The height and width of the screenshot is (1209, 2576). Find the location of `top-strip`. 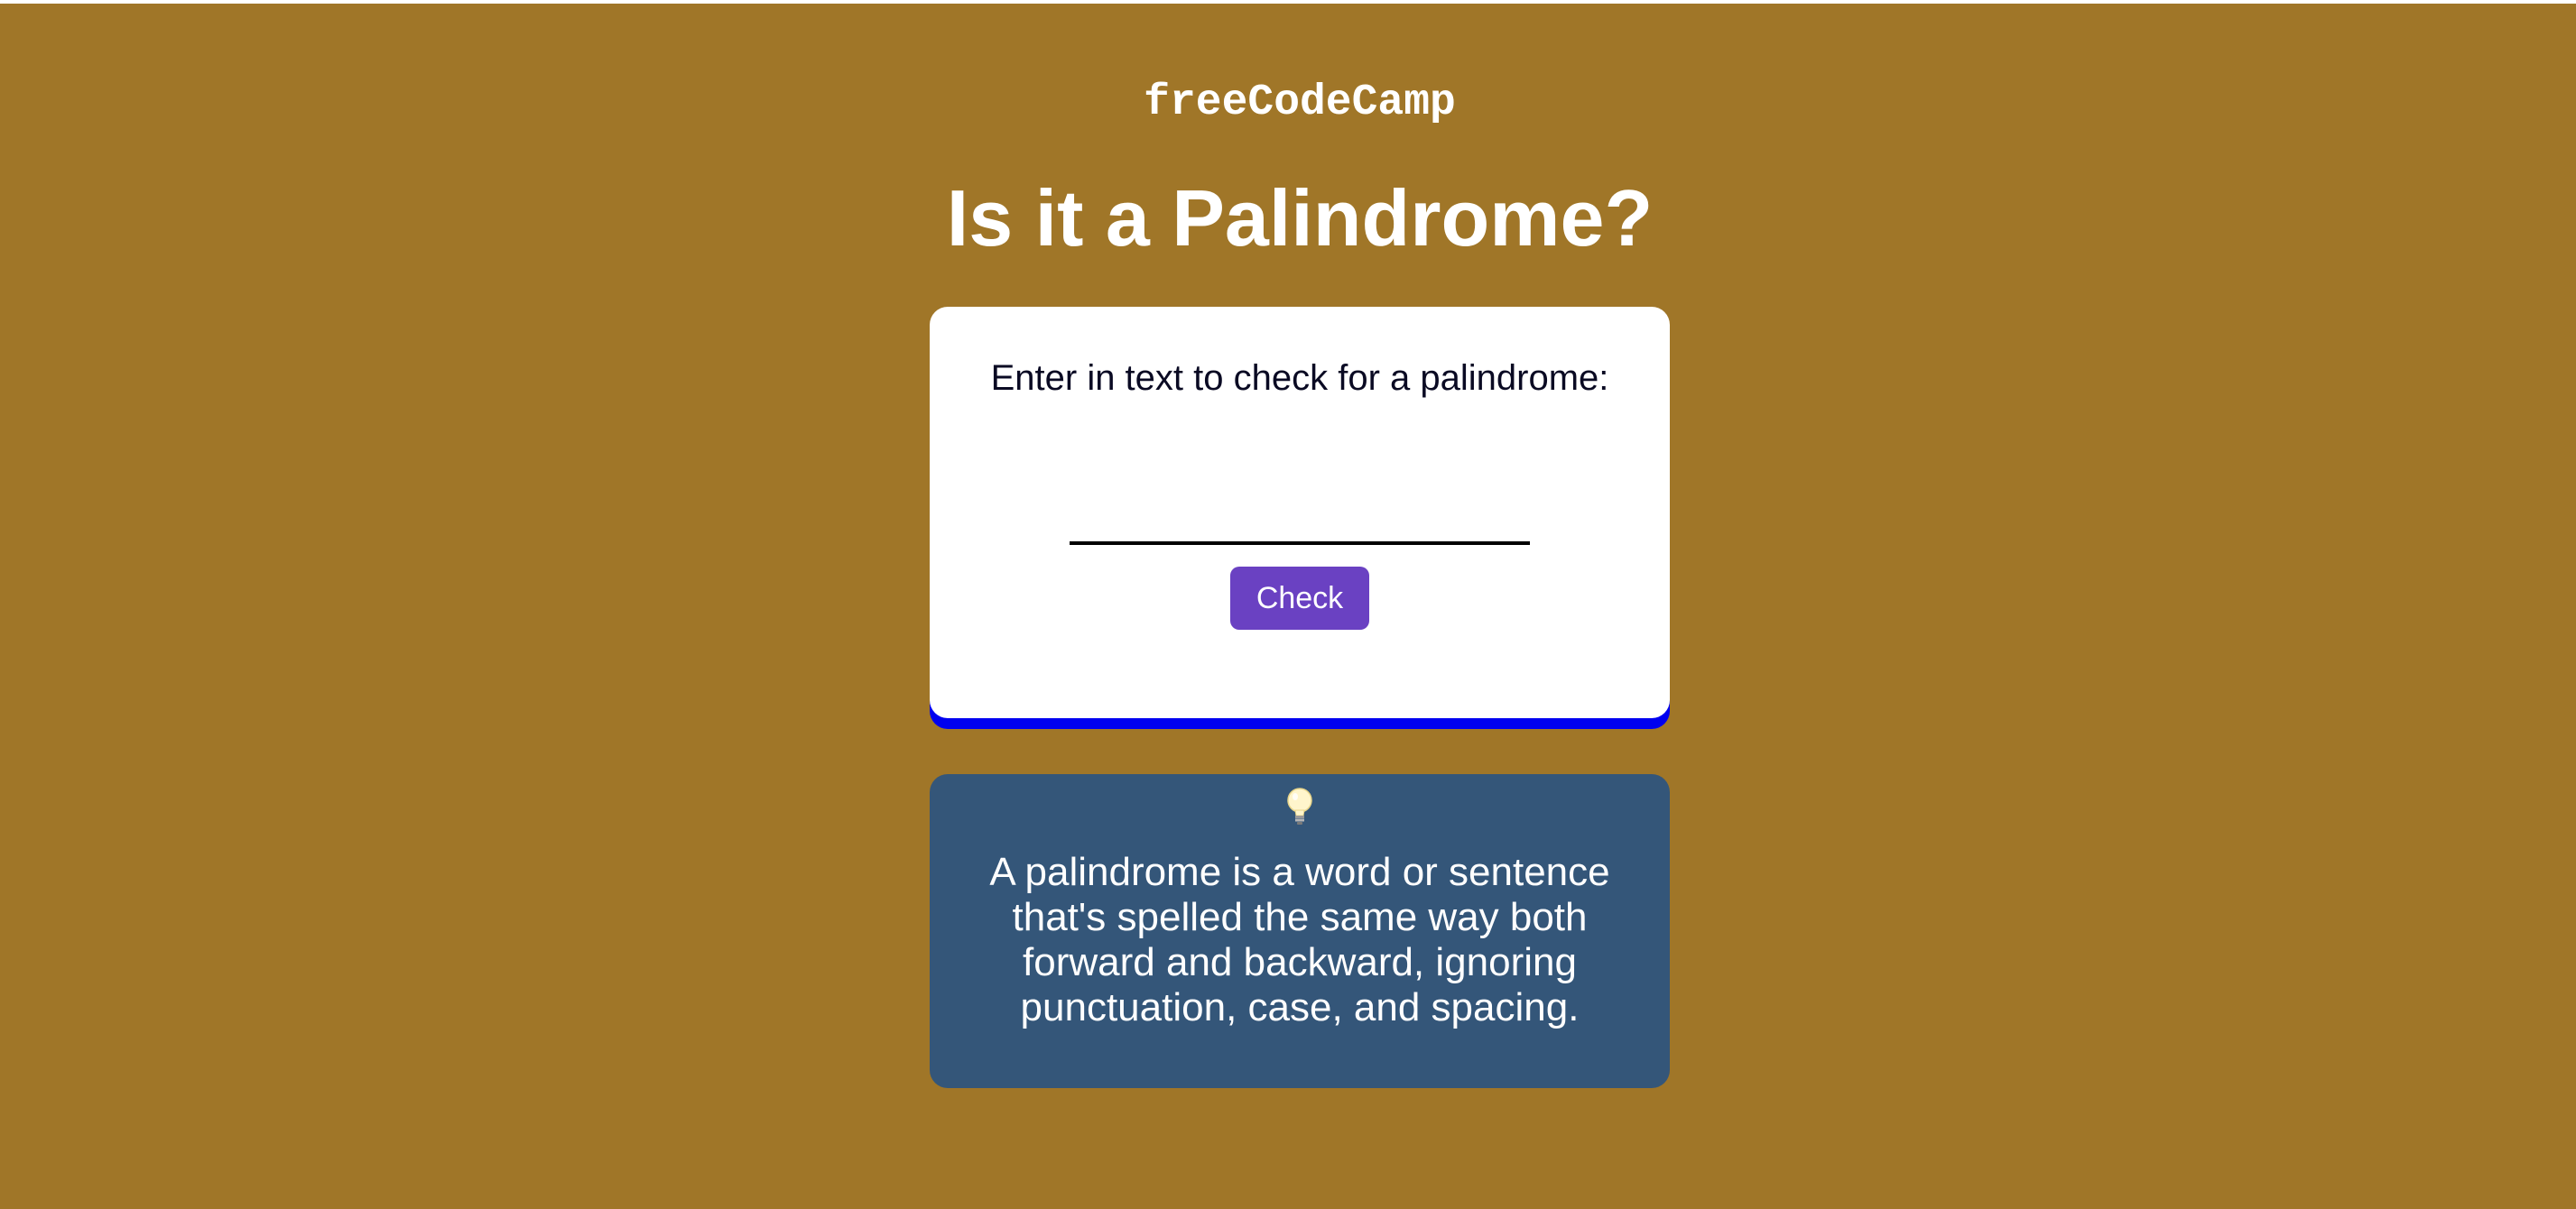

top-strip is located at coordinates (1288, 2).